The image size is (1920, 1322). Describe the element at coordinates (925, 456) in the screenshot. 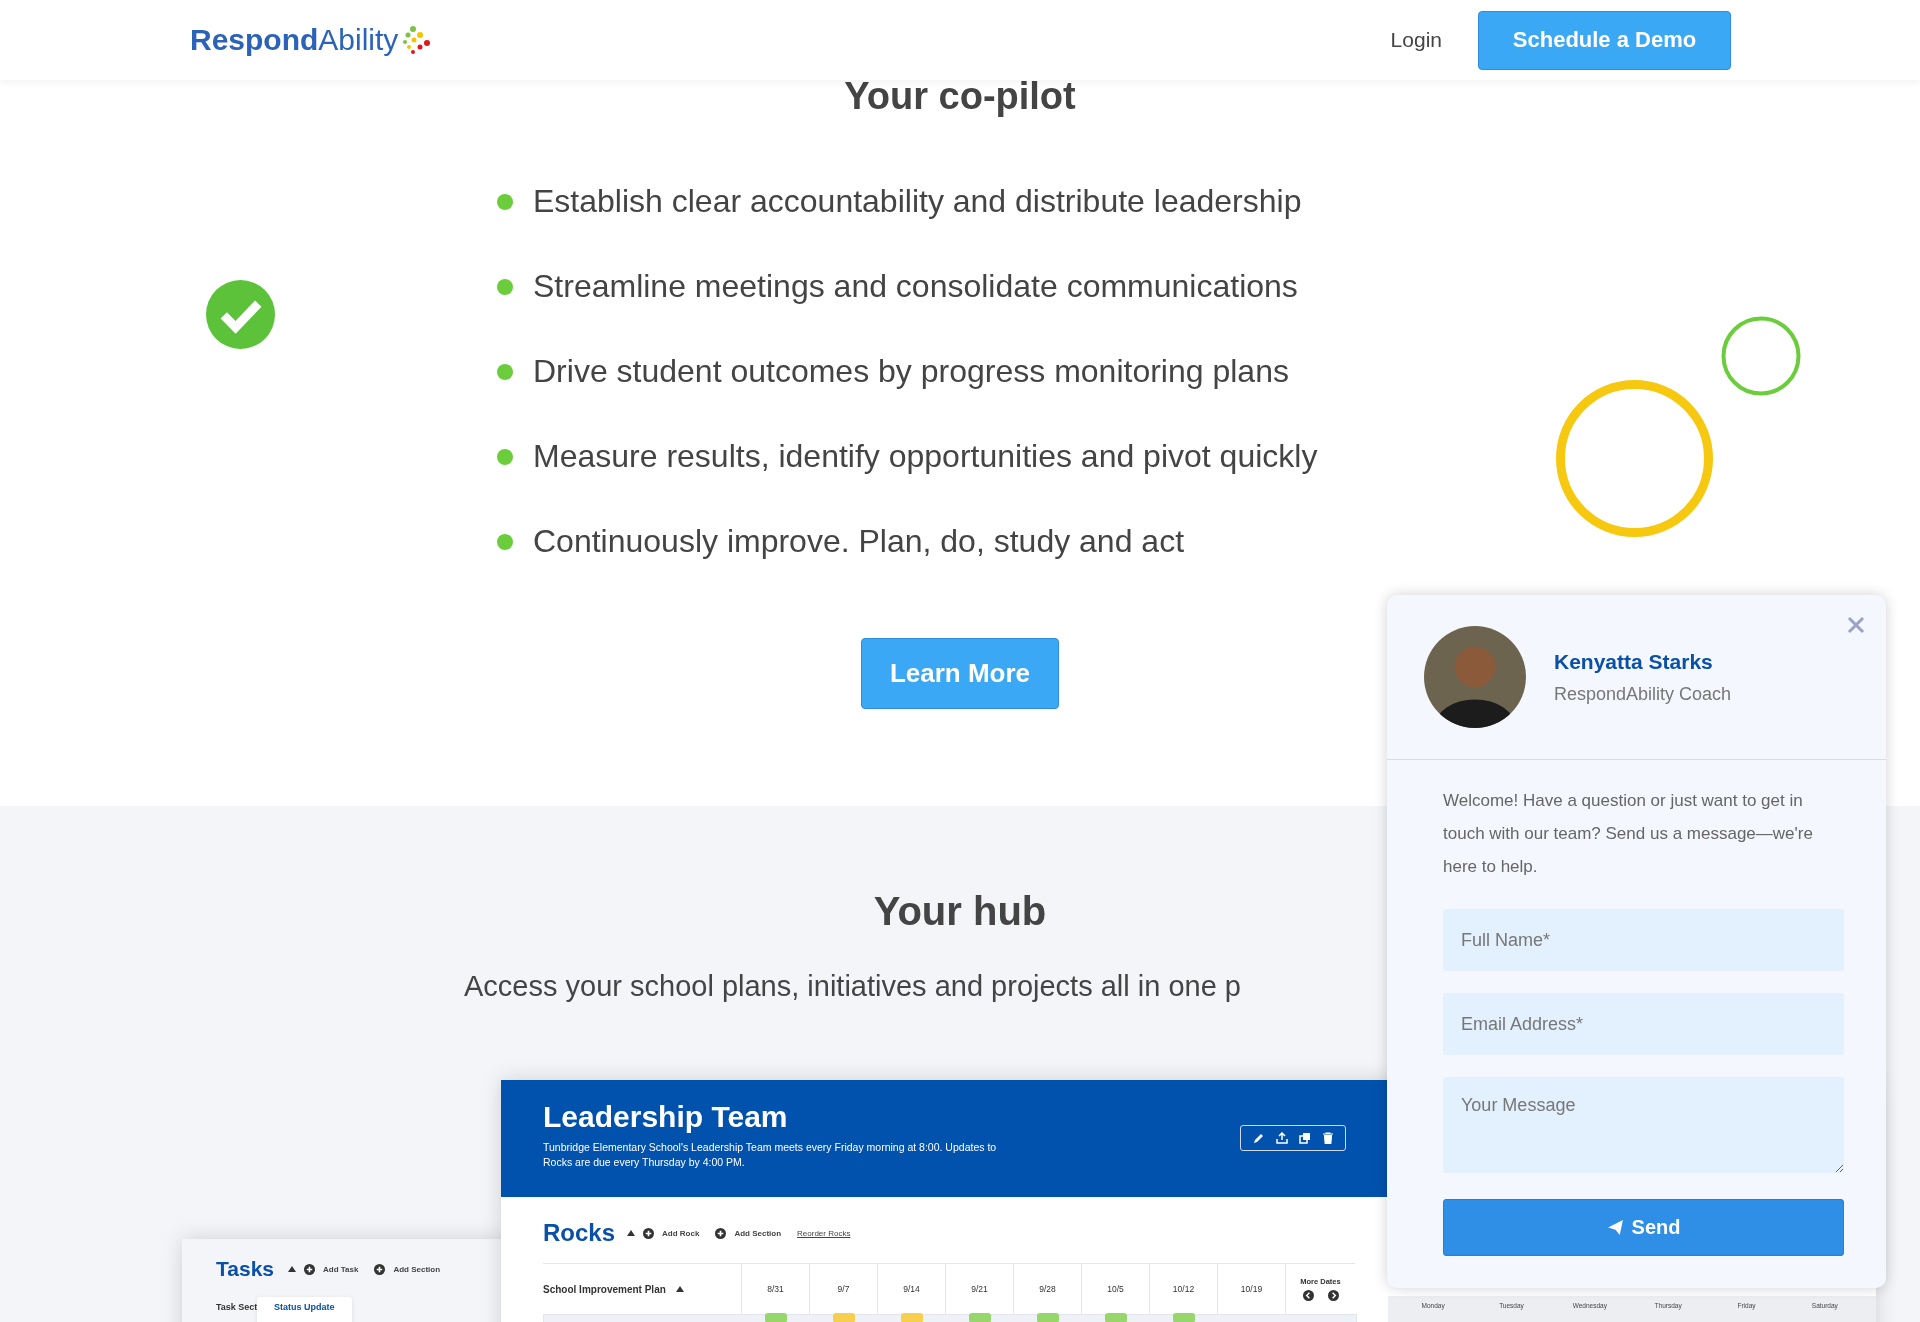

I see `feature-text: Measure results, identify opportunities and pivot quickly` at that location.